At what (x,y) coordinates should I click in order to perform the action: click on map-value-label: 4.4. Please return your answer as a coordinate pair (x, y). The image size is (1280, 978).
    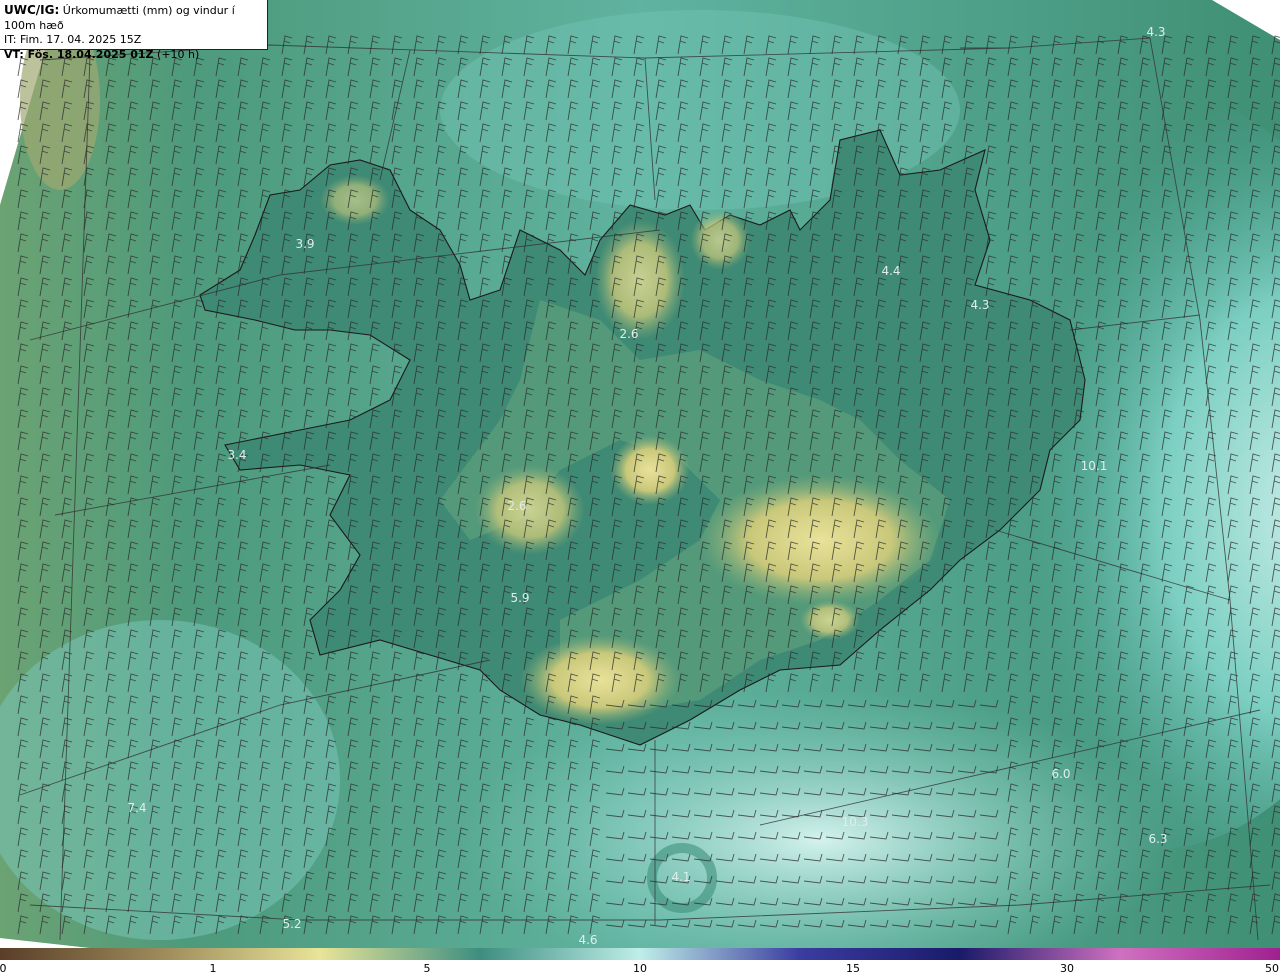
    Looking at the image, I should click on (890, 271).